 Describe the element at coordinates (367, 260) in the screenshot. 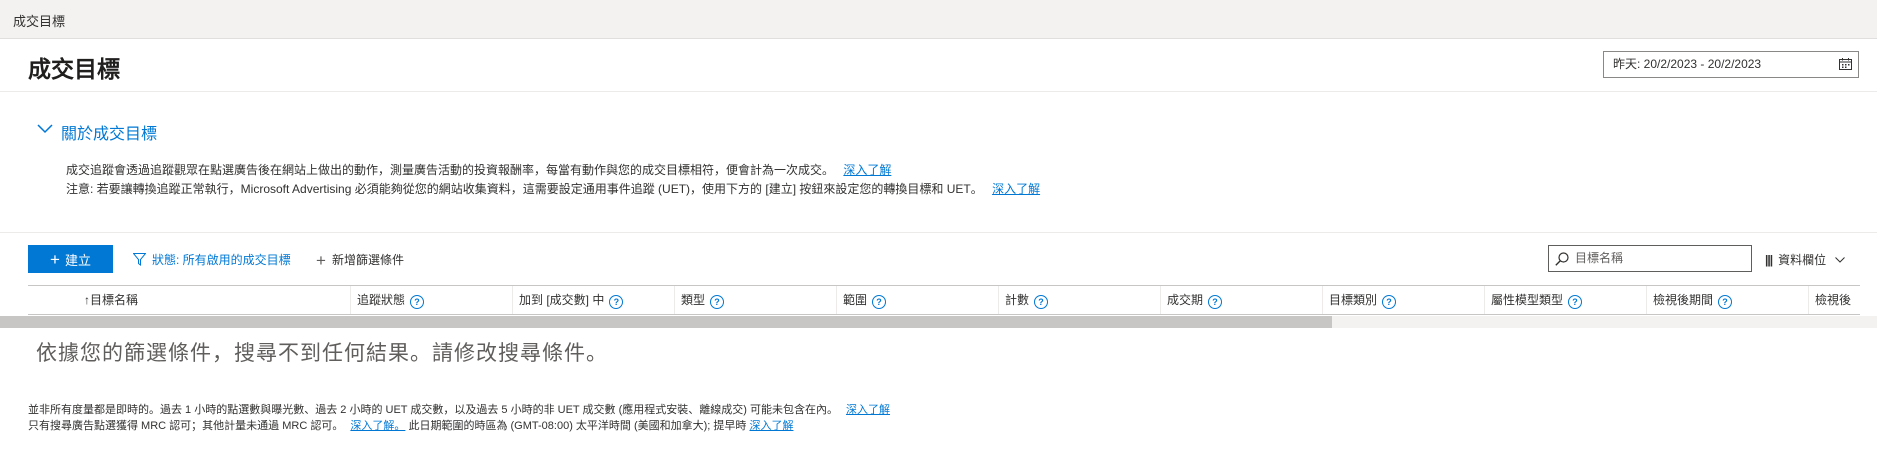

I see `add-filter-label: 新增篩選條件` at that location.